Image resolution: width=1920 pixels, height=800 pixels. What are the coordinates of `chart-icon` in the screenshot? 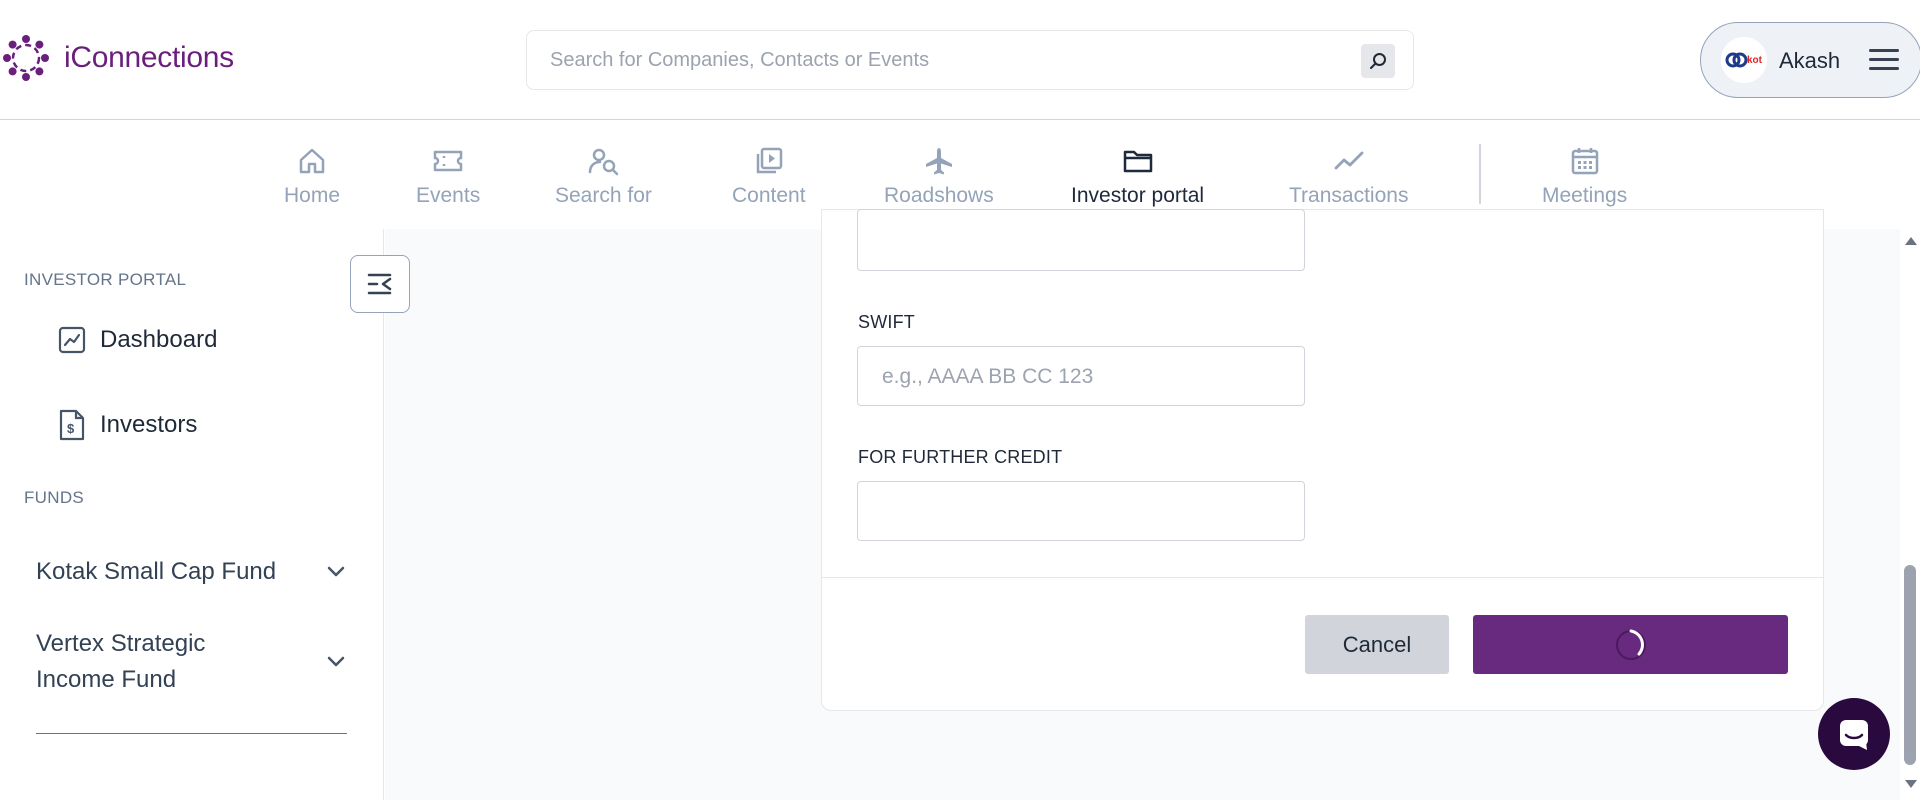 It's located at (72, 340).